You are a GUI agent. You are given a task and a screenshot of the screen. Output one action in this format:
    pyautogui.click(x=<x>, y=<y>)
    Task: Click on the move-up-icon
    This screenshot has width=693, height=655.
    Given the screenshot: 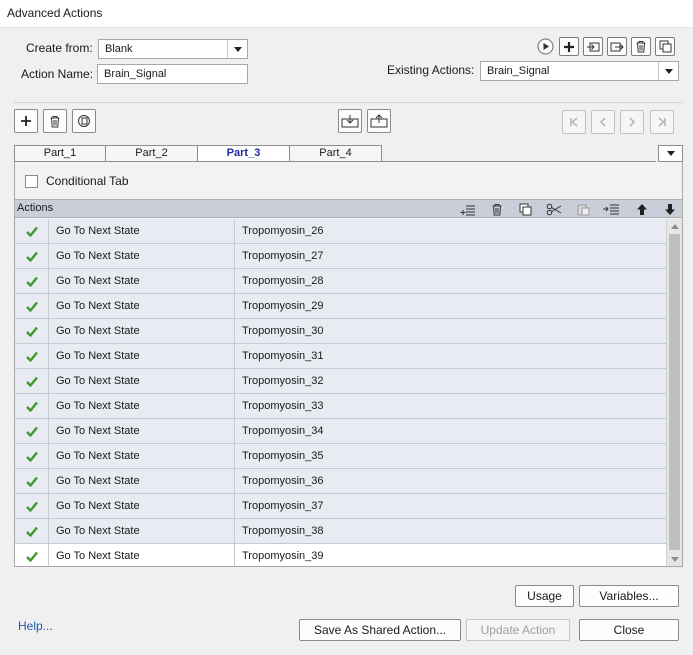 What is the action you would take?
    pyautogui.click(x=642, y=209)
    